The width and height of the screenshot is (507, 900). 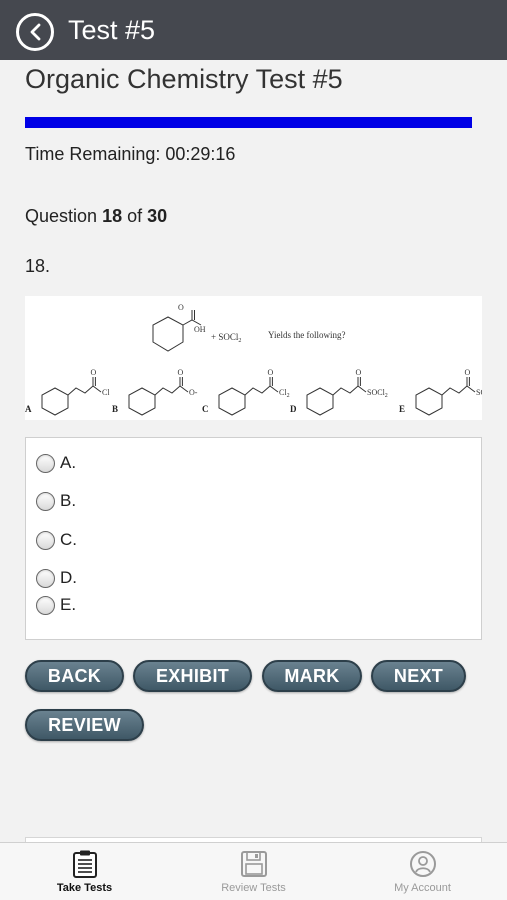 What do you see at coordinates (56, 540) in the screenshot?
I see `answer-option-c: C.` at bounding box center [56, 540].